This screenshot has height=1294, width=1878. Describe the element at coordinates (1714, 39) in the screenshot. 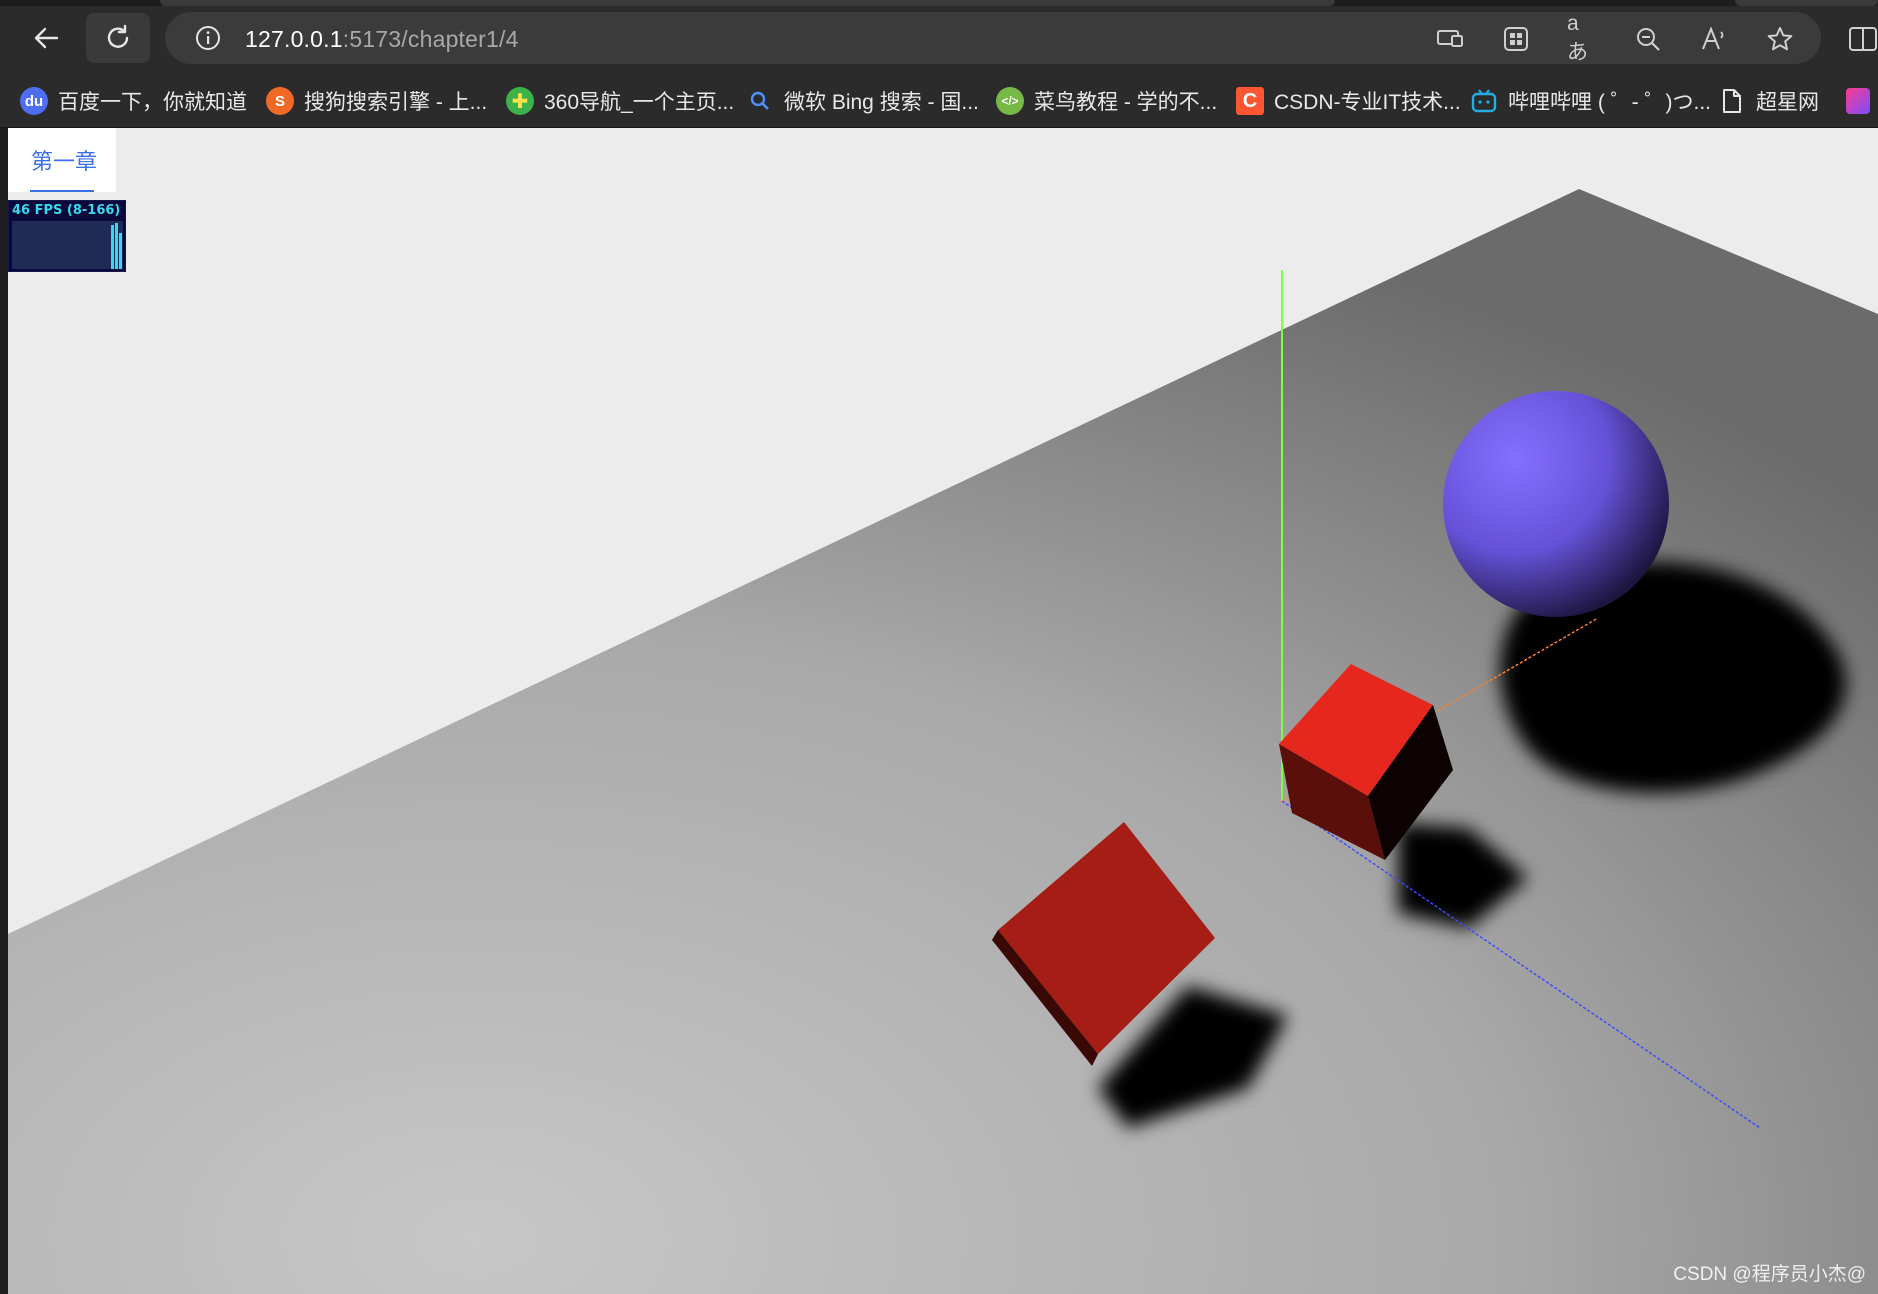

I see `read-aloud-icon` at that location.